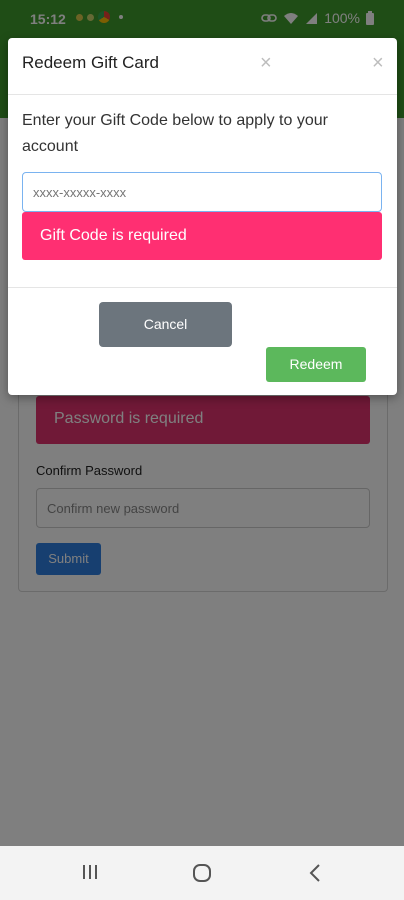 The image size is (404, 900). I want to click on gift-code-error-alert: Gift Code is required, so click(202, 236).